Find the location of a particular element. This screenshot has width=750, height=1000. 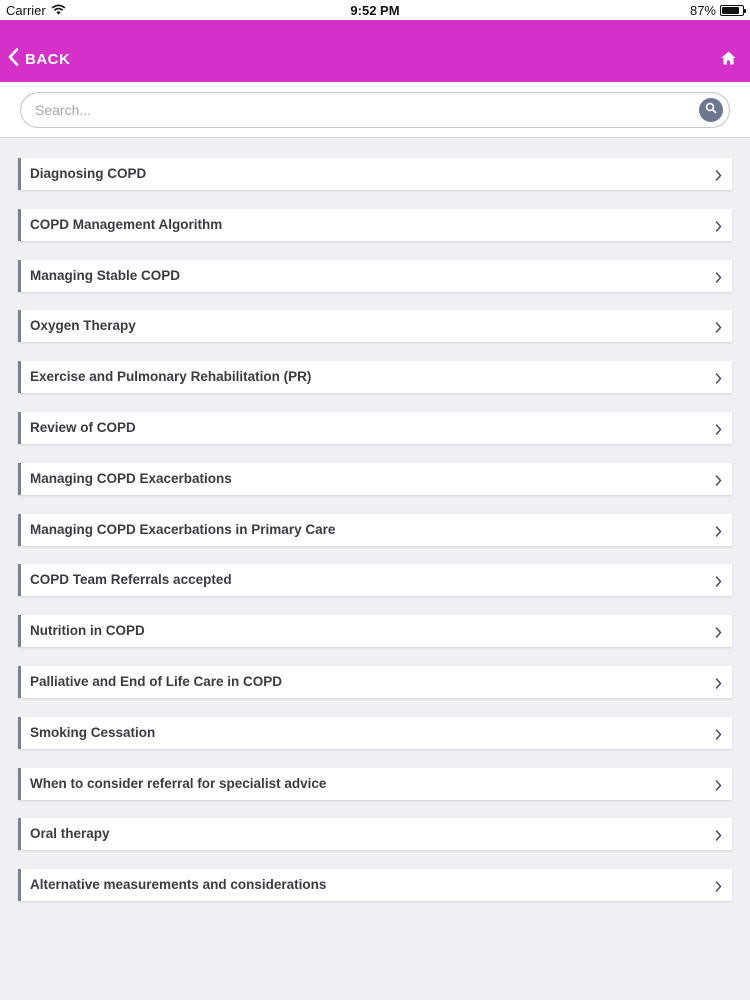

list-item: COPD Team Referrals accepted is located at coordinates (375, 580).